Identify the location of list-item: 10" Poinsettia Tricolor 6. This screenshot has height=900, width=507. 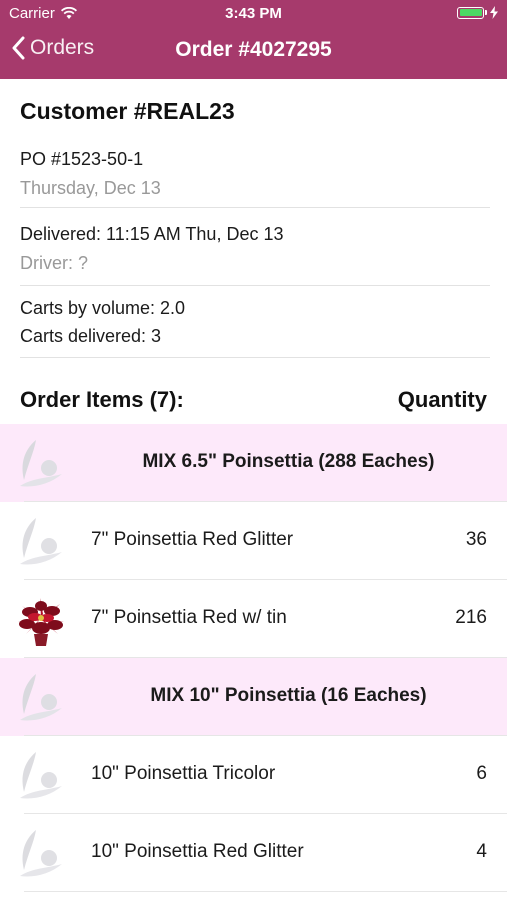
(253, 775).